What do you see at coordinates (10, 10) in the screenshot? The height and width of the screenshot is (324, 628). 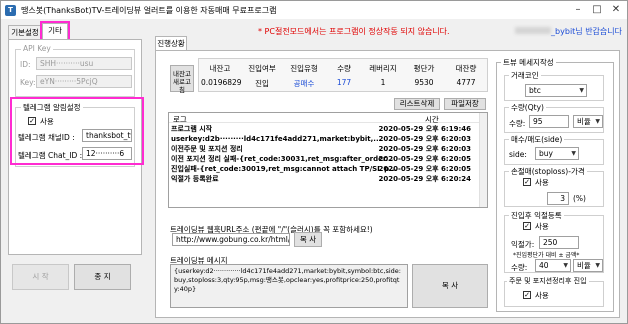 I see `app-icon: T` at bounding box center [10, 10].